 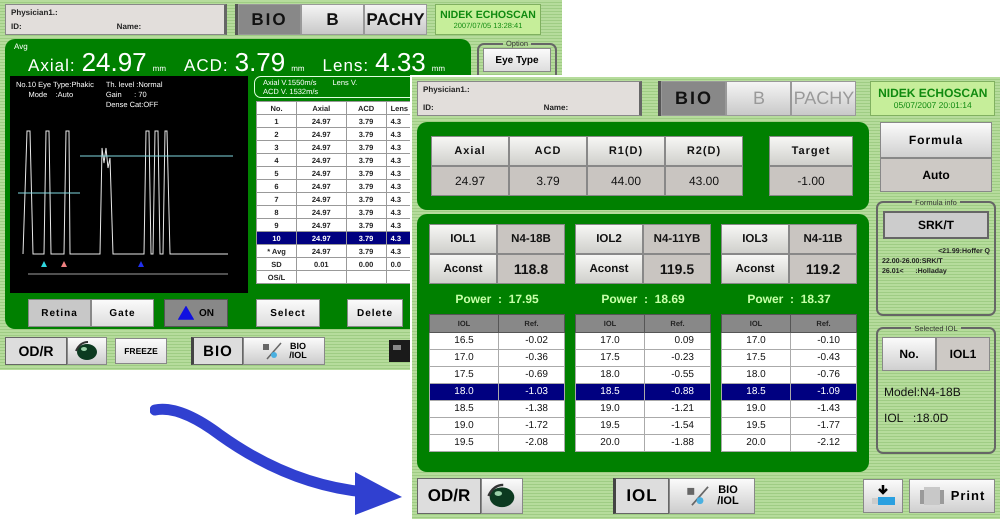 What do you see at coordinates (823, 391) in the screenshot?
I see `table-cell: -1.09` at bounding box center [823, 391].